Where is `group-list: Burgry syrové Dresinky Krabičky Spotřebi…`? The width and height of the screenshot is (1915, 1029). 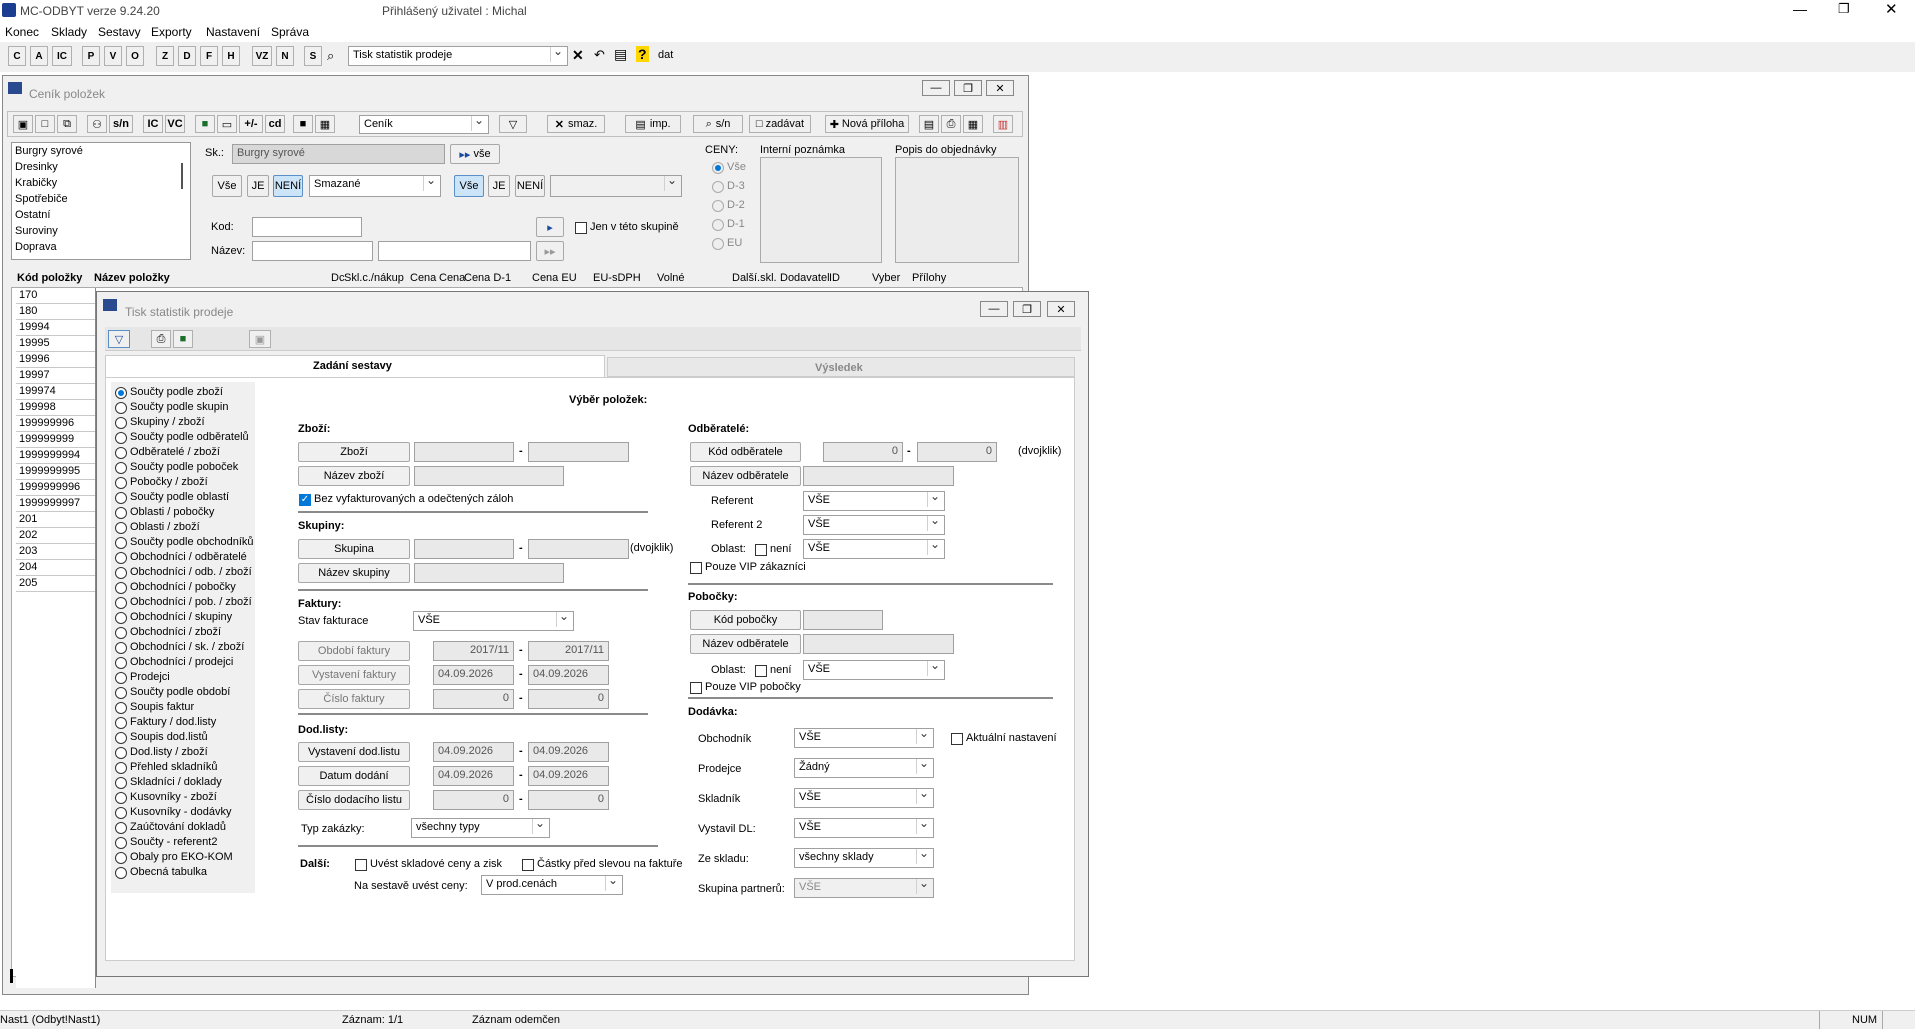
group-list: Burgry syrové Dresinky Krabičky Spotřebi… is located at coordinates (101, 201).